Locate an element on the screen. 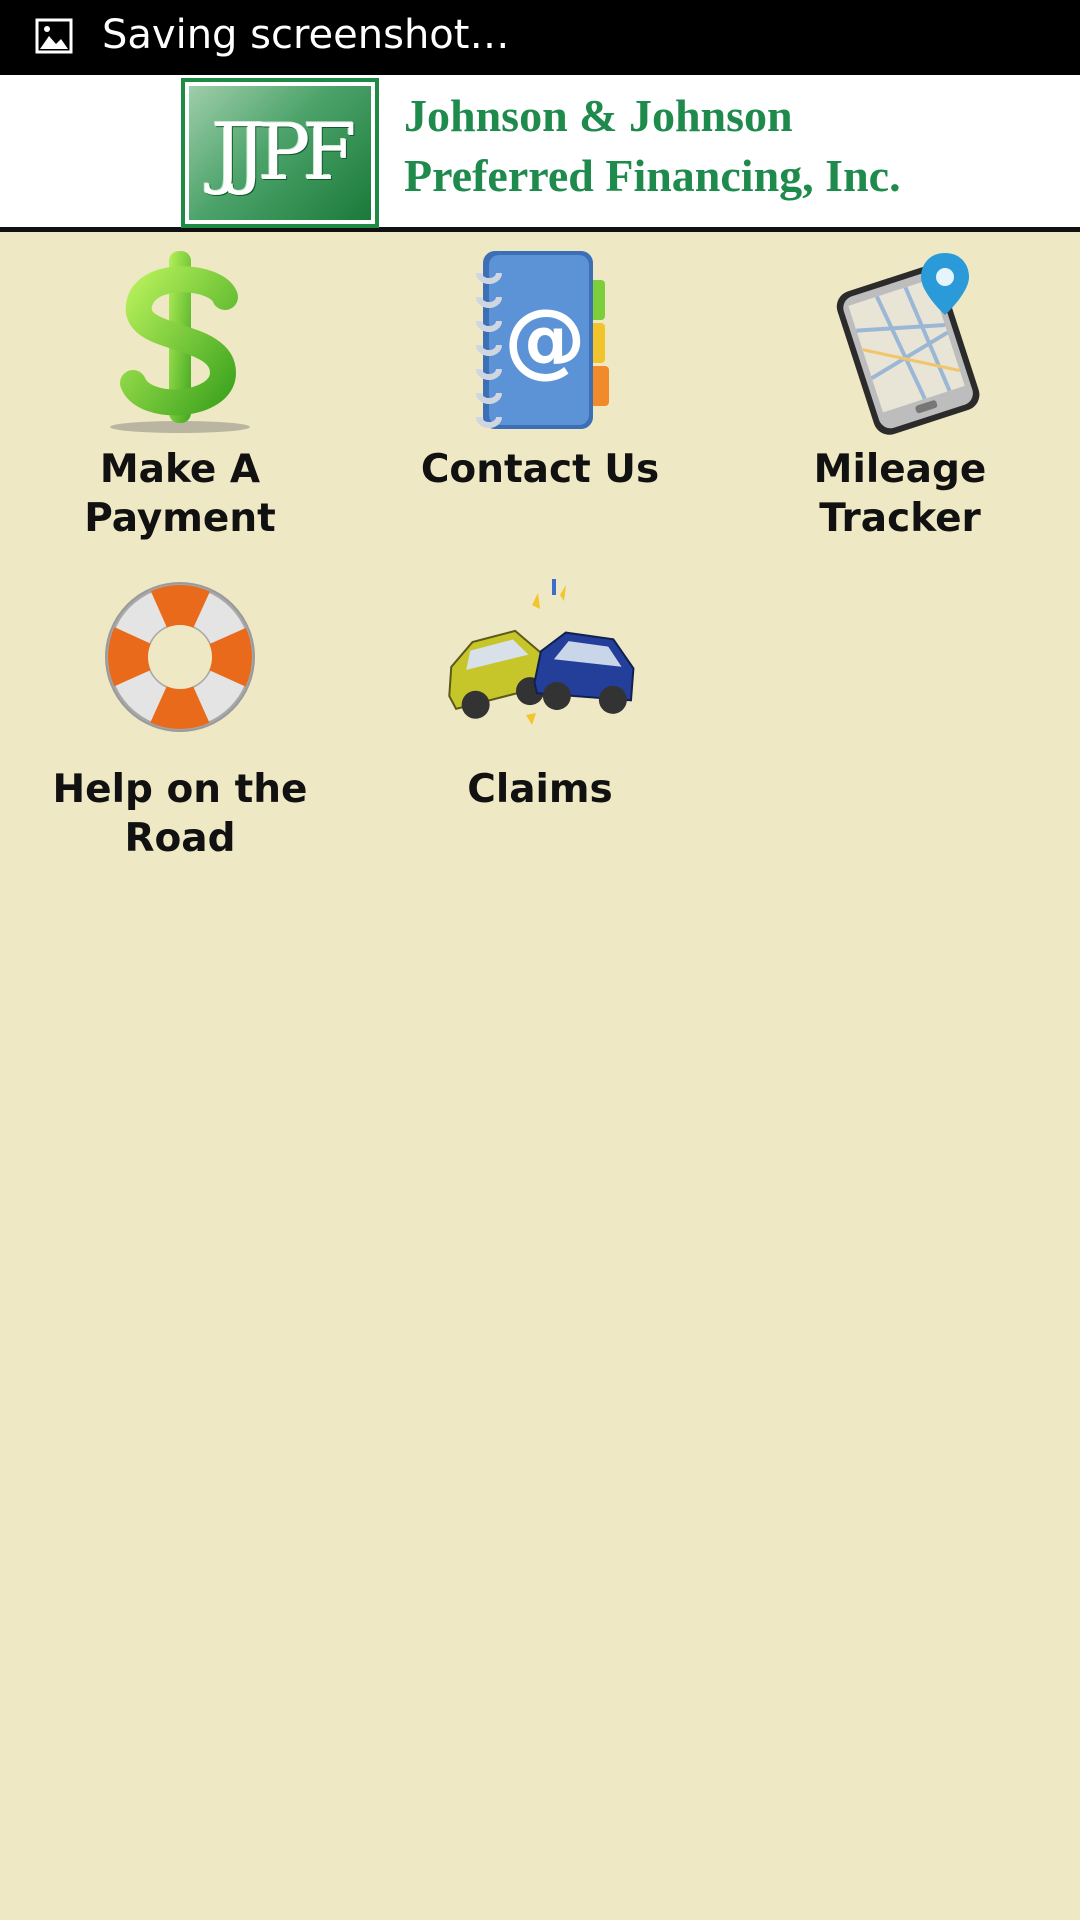  logo-letters: JJPF is located at coordinates (283, 153).